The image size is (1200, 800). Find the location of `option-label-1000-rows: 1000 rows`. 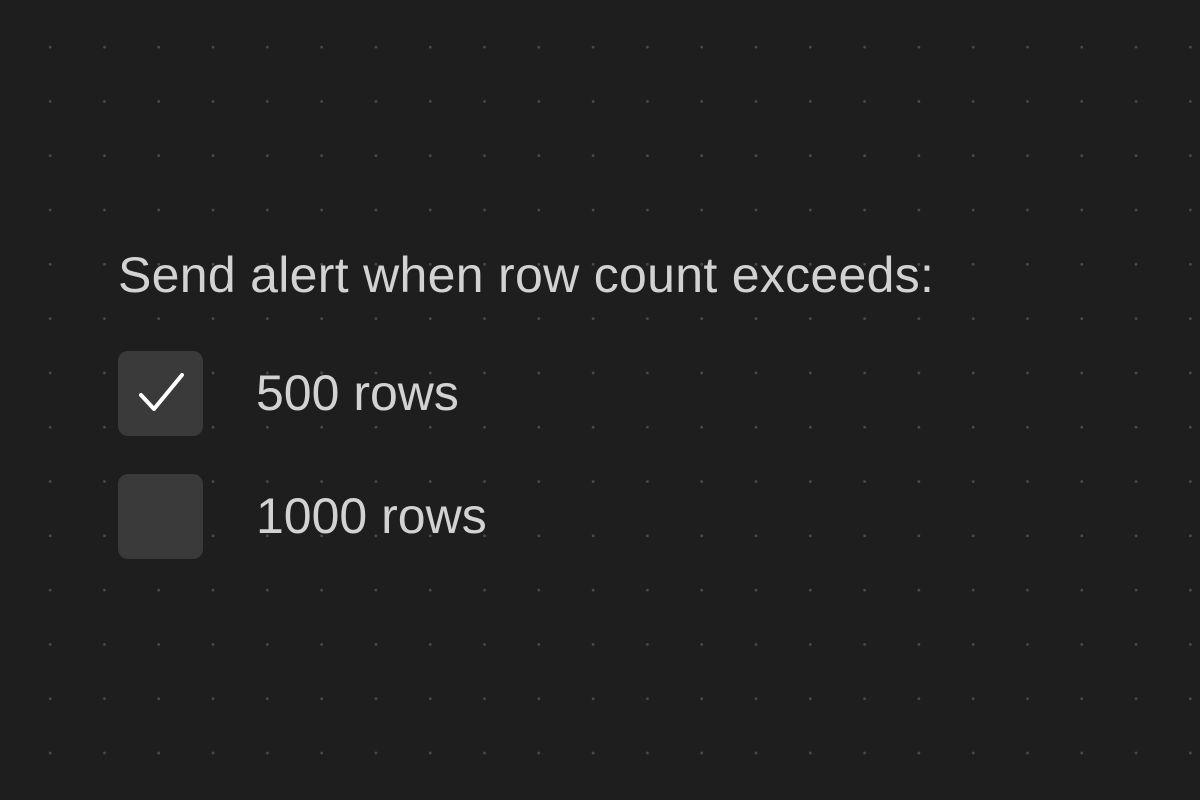

option-label-1000-rows: 1000 rows is located at coordinates (371, 516).